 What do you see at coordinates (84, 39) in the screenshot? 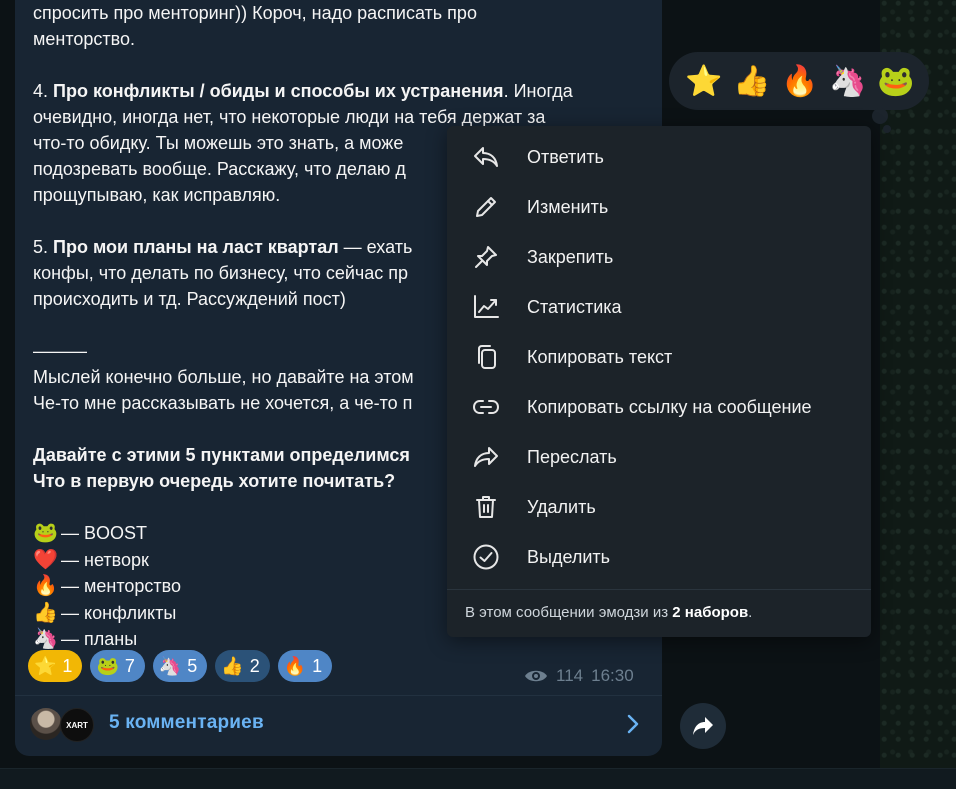
I see `message-line: менторство.` at bounding box center [84, 39].